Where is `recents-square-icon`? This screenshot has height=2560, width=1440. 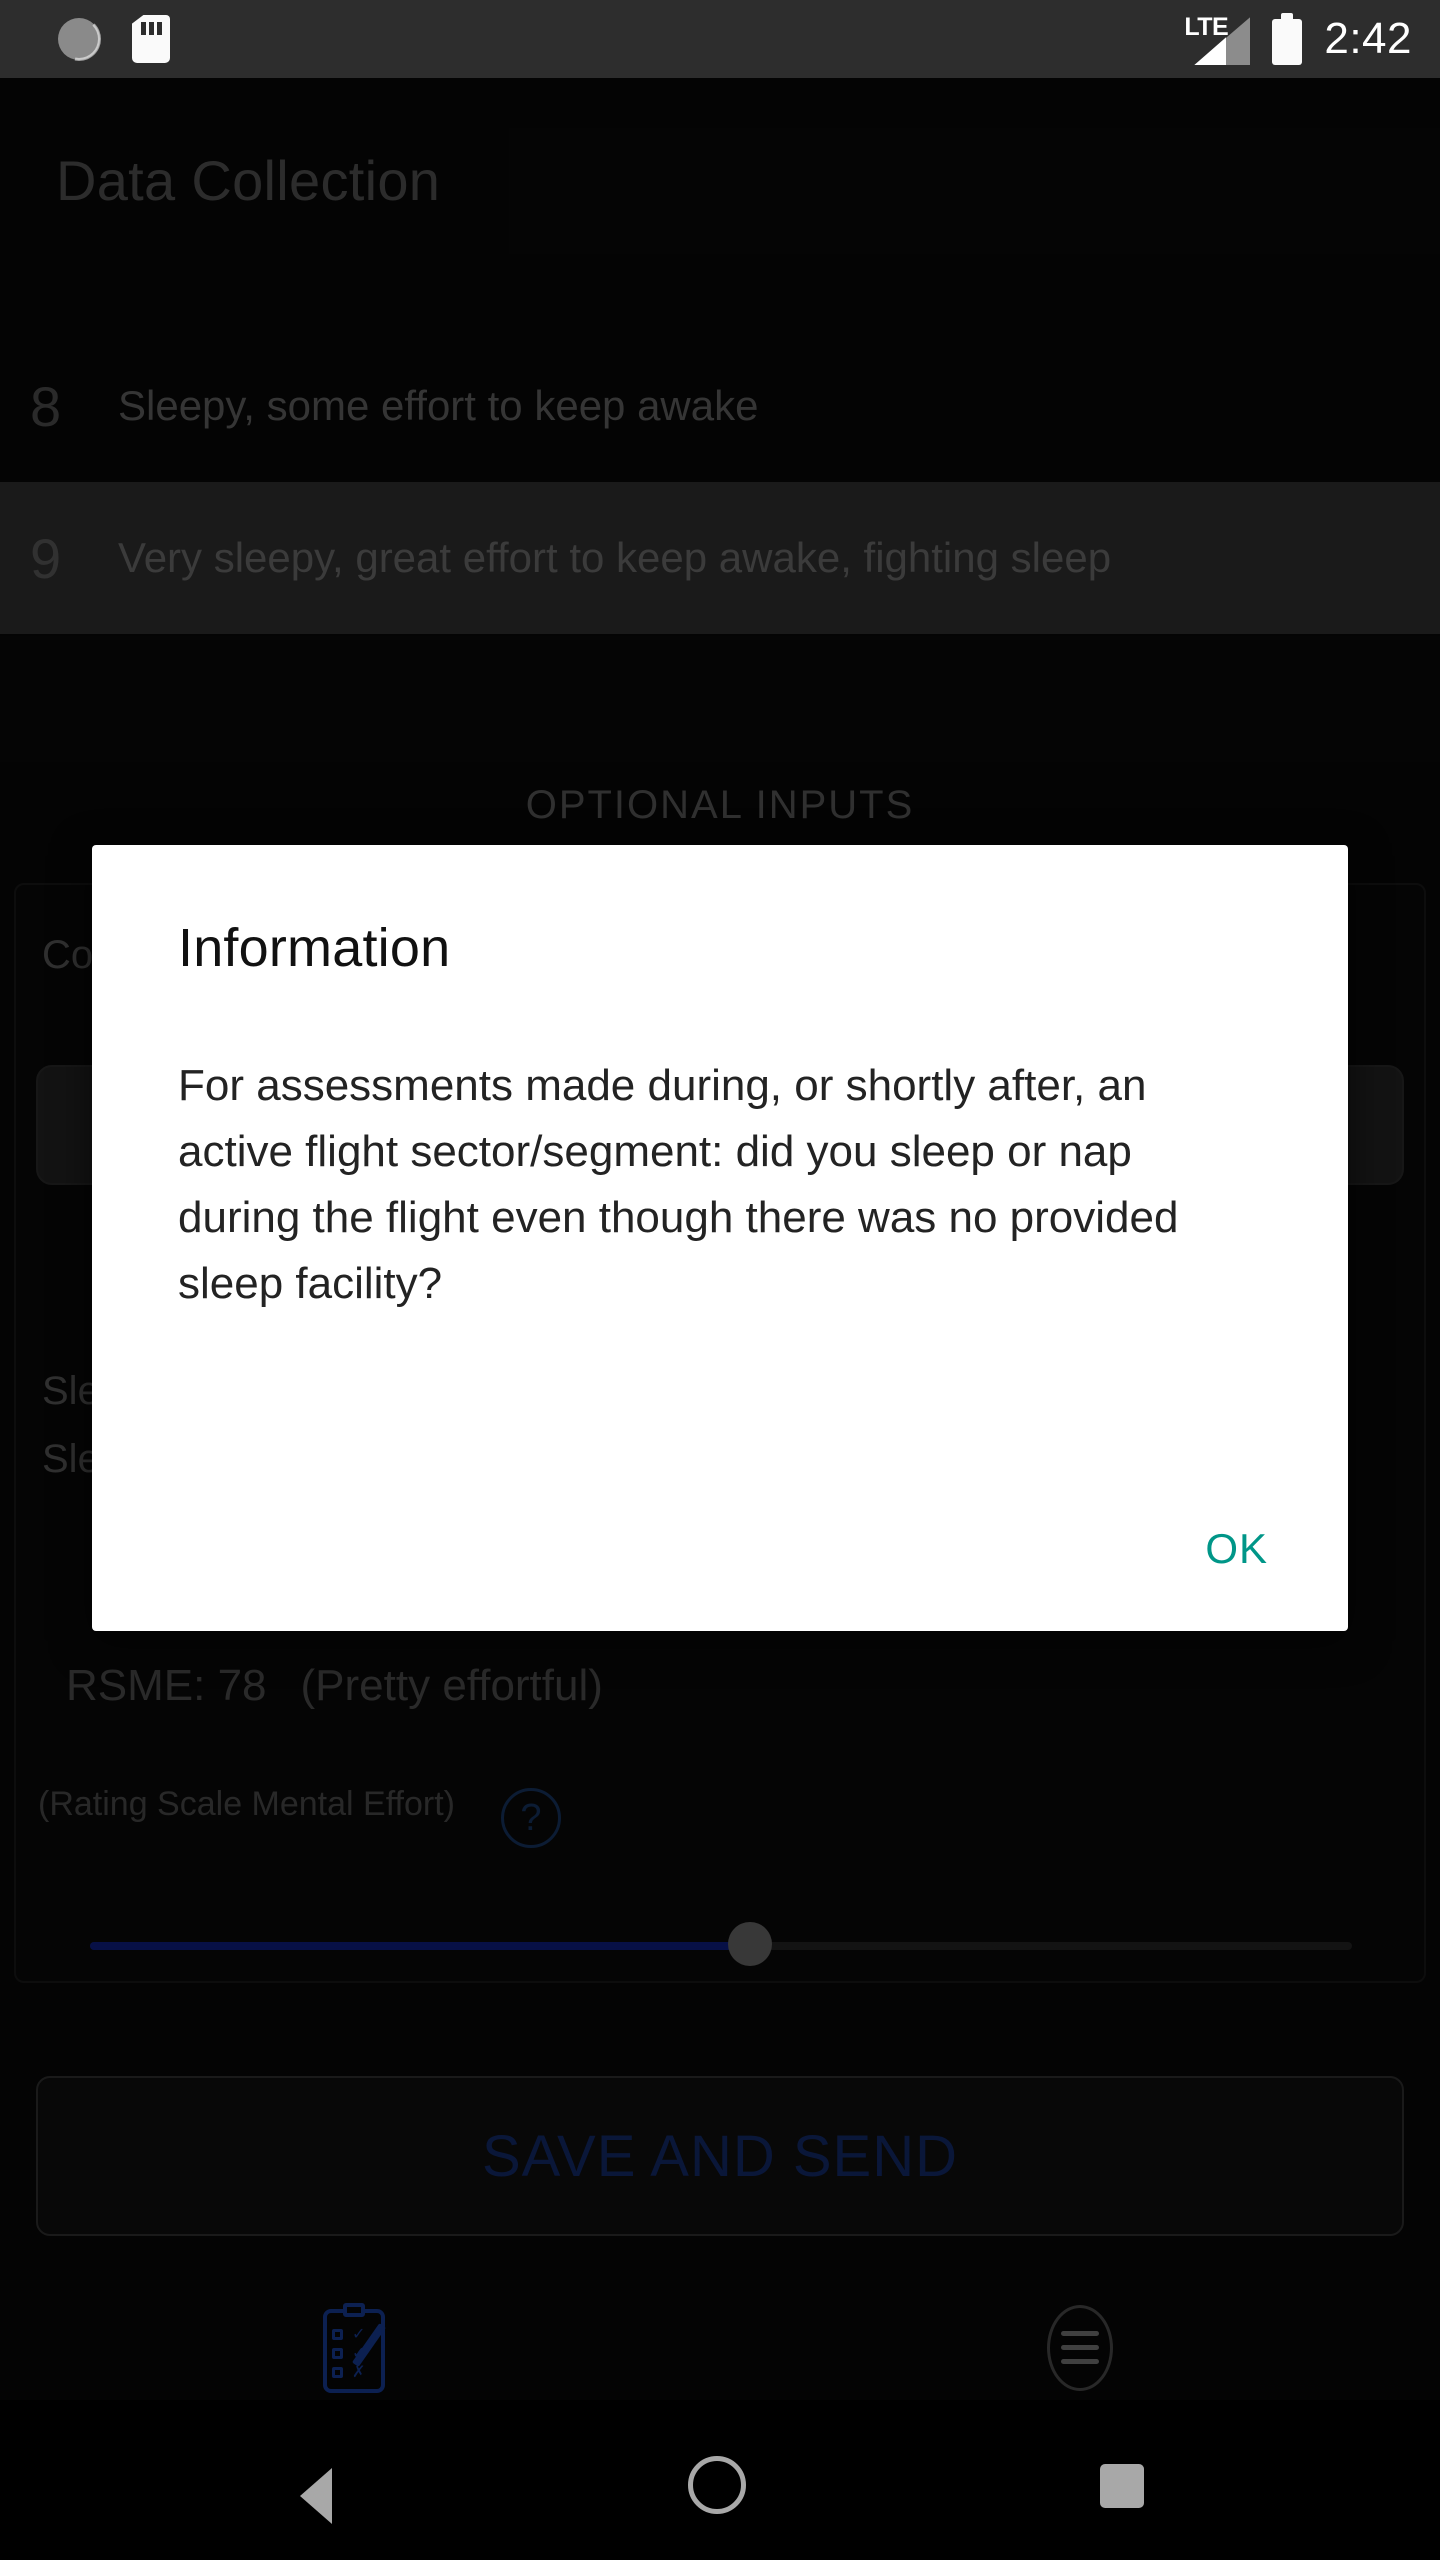
recents-square-icon is located at coordinates (1122, 2486).